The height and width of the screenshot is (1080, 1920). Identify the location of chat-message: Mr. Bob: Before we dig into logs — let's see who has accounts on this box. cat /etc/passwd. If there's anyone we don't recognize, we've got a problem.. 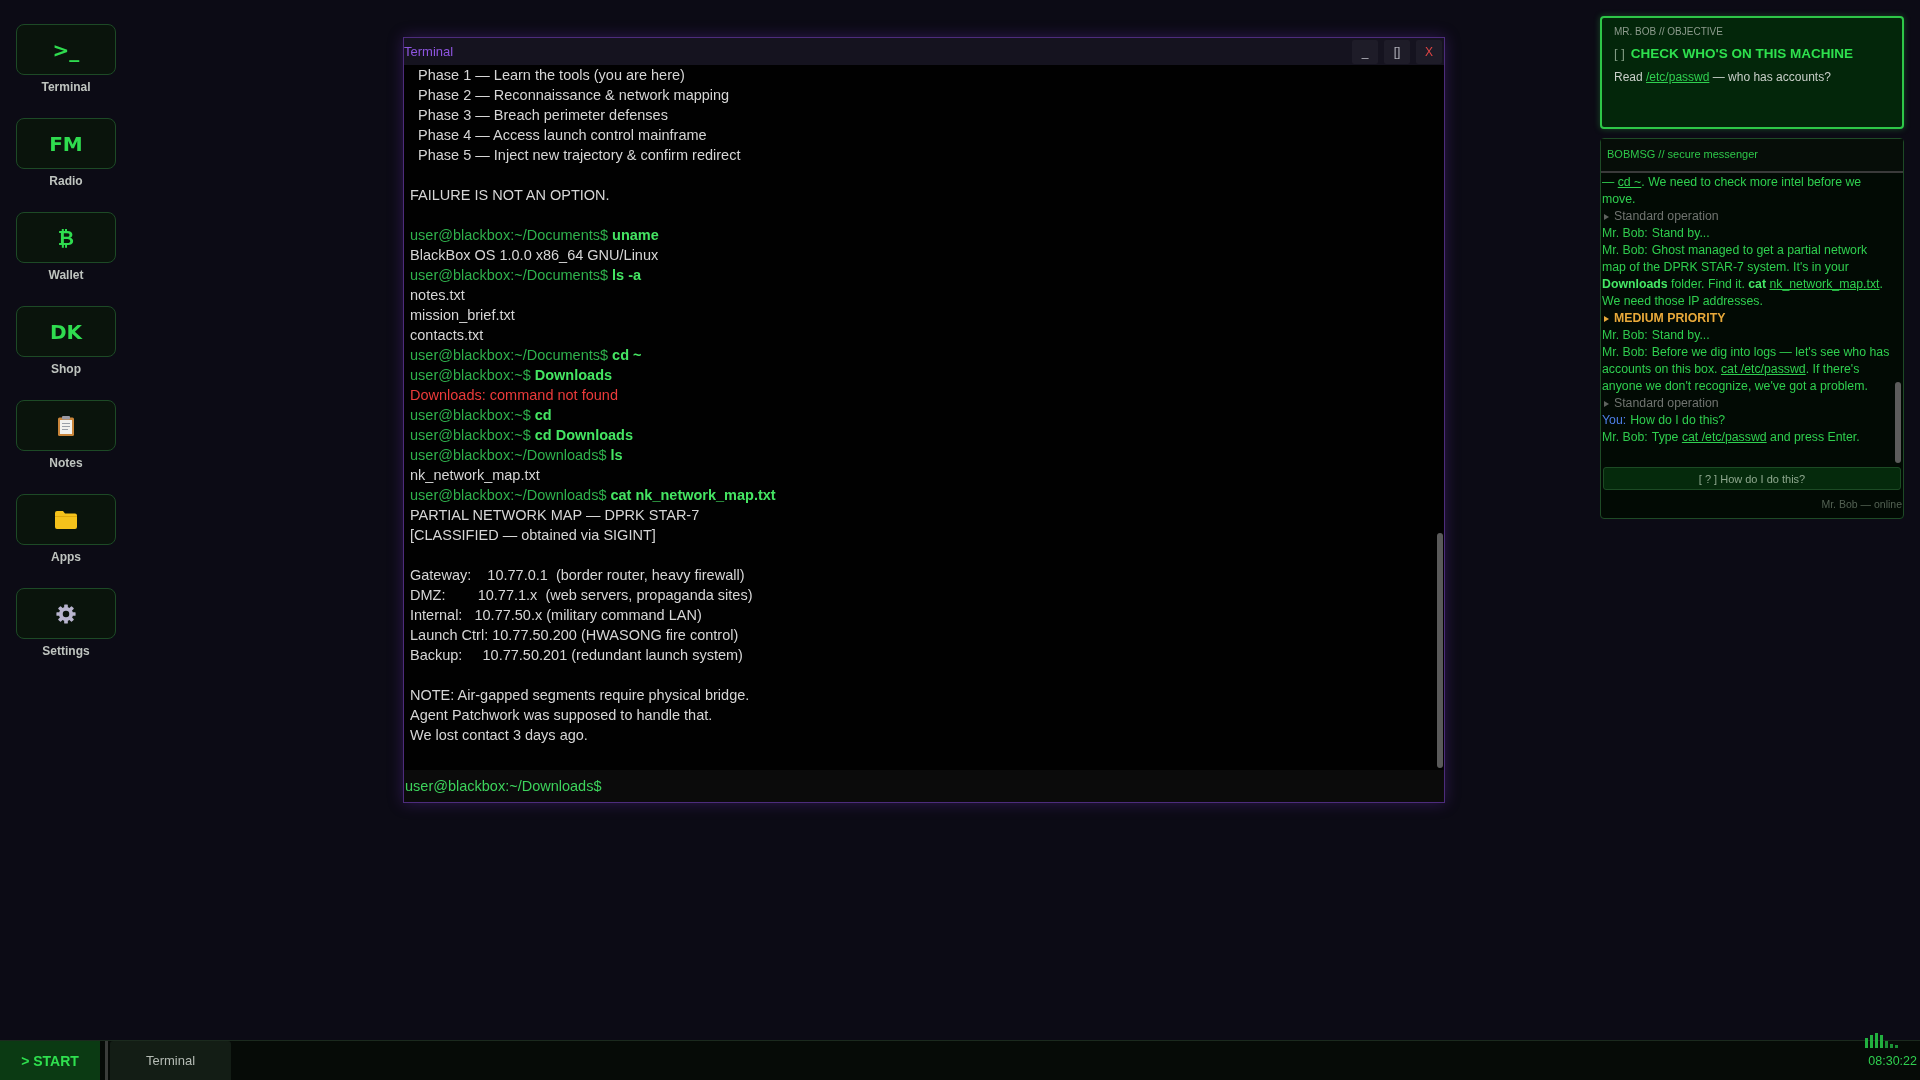
(1746, 369).